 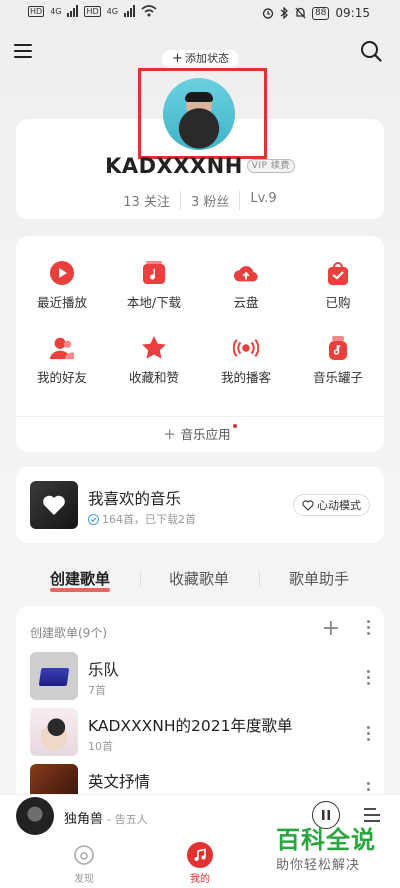 What do you see at coordinates (127, 819) in the screenshot?
I see `now-playing-artist: - 告五人` at bounding box center [127, 819].